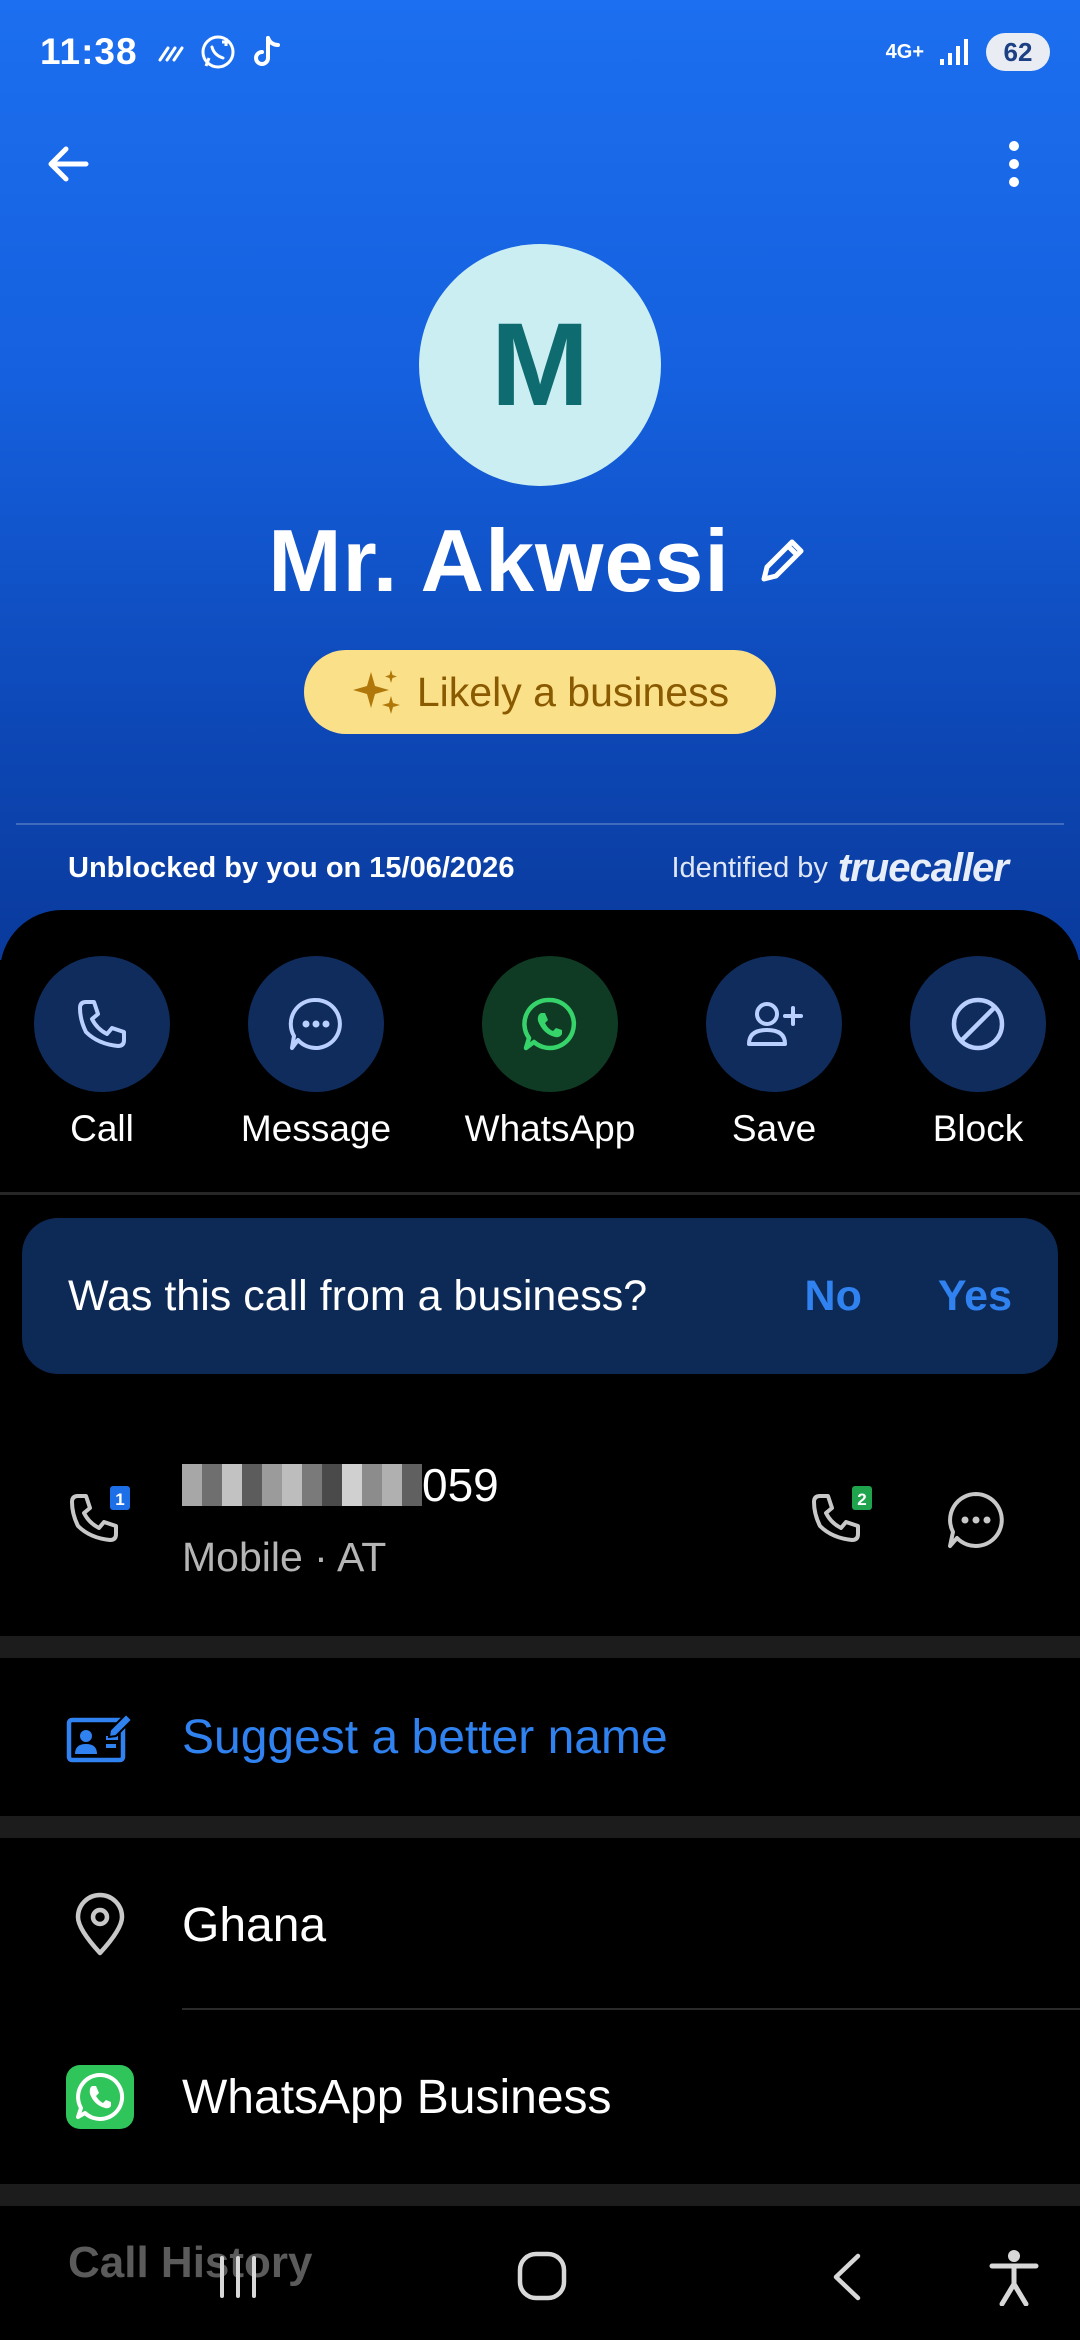  I want to click on truecaller-logo: truecaller, so click(923, 868).